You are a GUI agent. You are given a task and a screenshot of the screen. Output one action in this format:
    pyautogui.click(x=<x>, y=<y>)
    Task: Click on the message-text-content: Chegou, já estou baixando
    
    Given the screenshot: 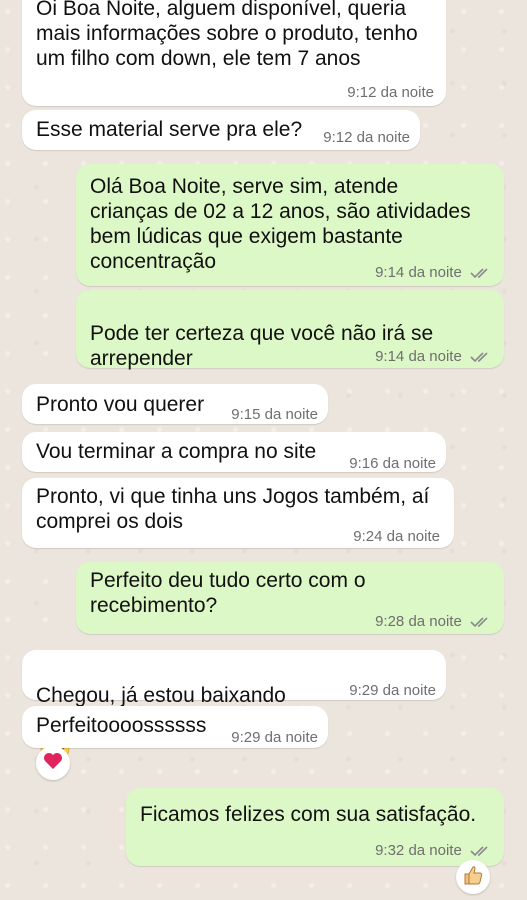 What is the action you would take?
    pyautogui.click(x=161, y=695)
    